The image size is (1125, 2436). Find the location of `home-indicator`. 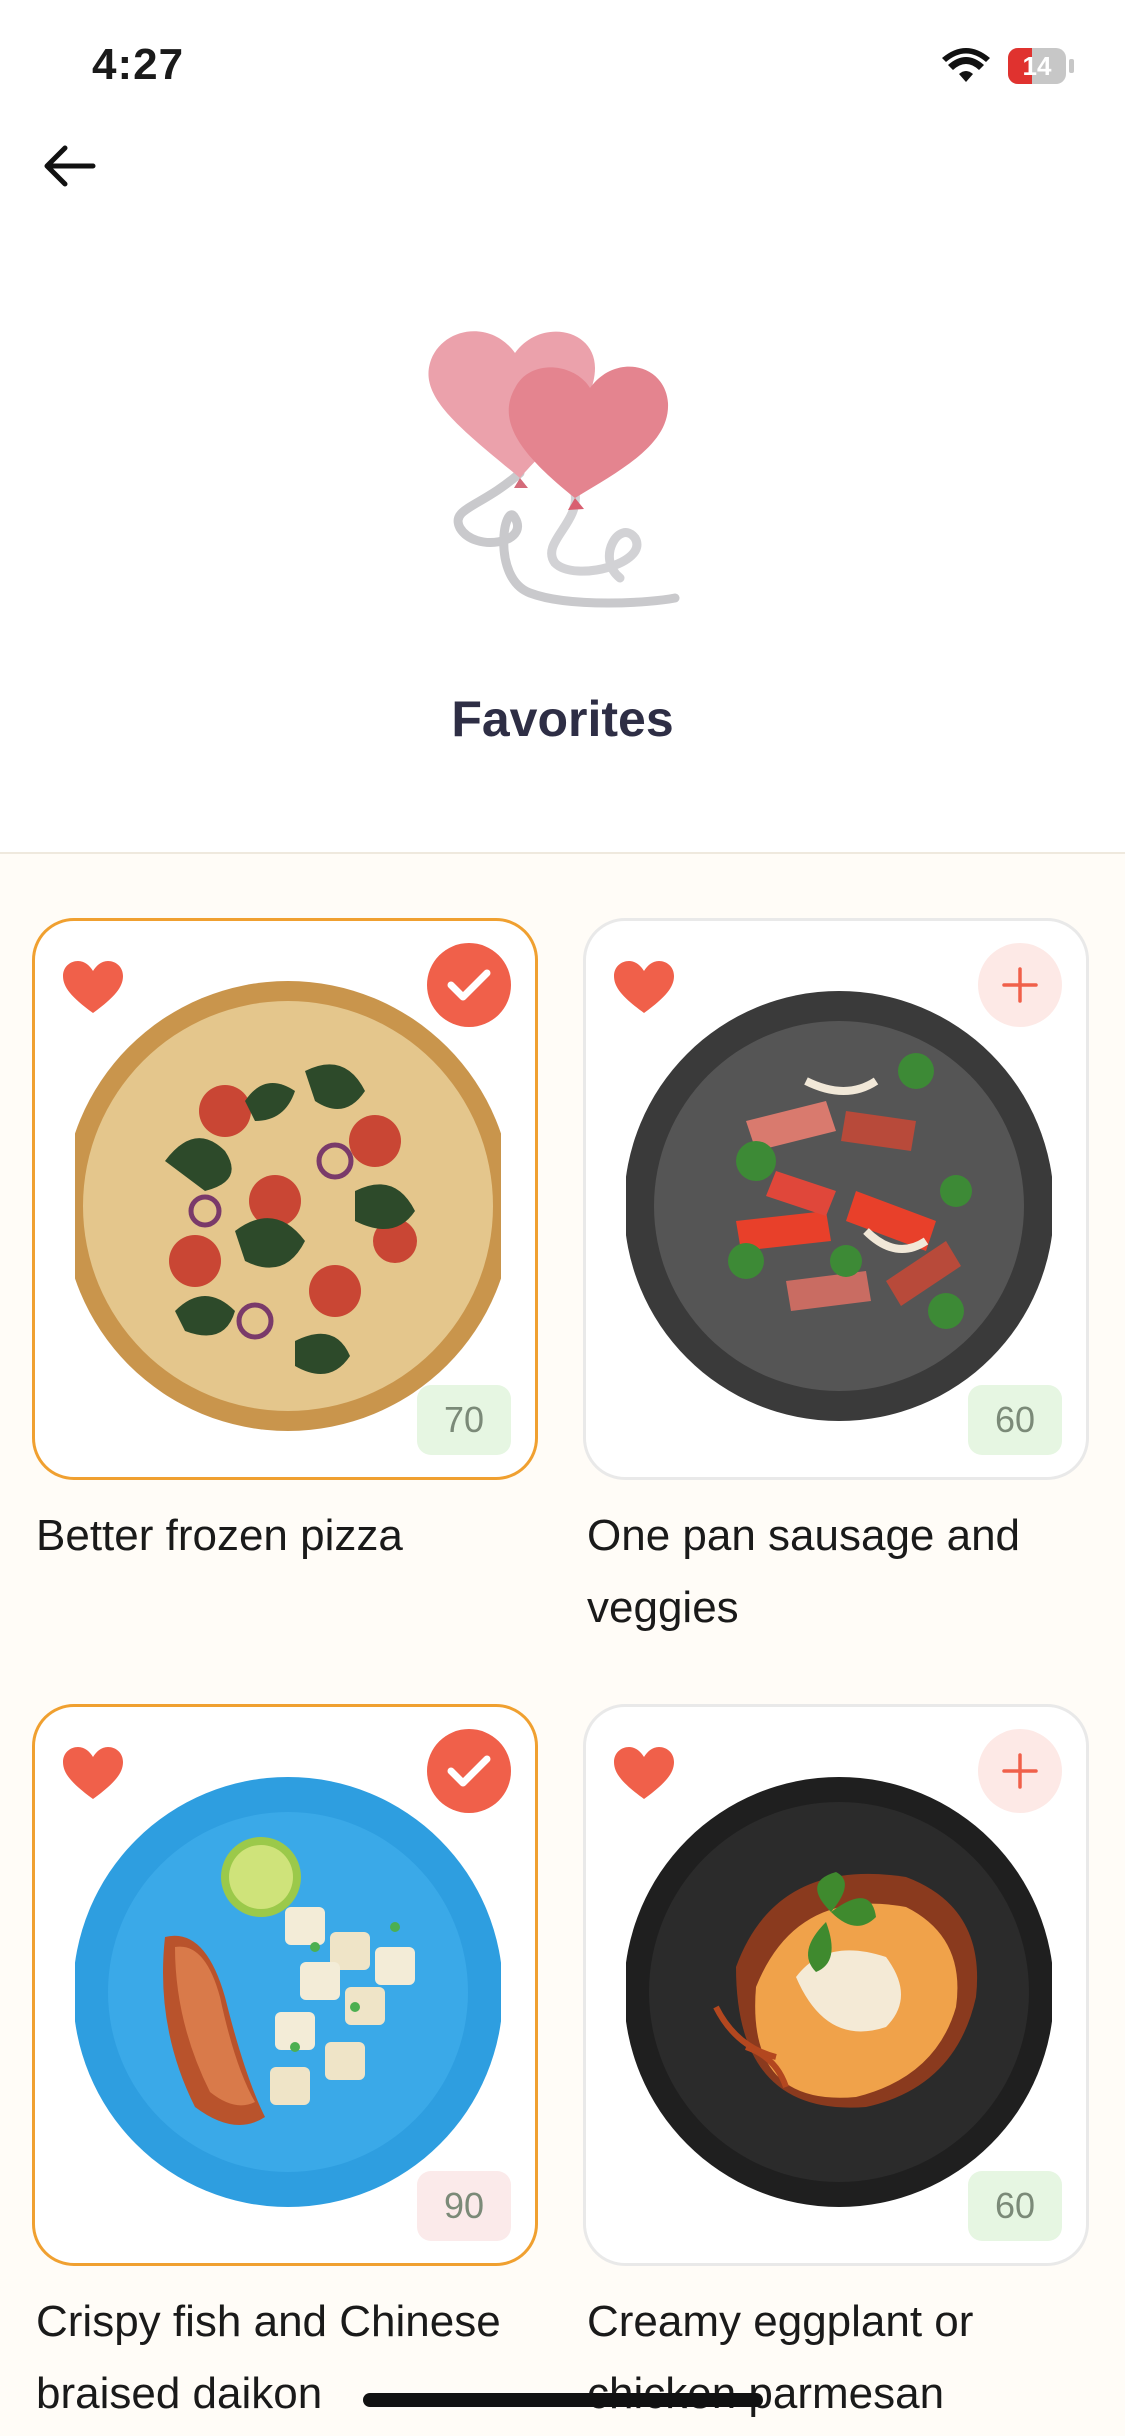

home-indicator is located at coordinates (563, 2400).